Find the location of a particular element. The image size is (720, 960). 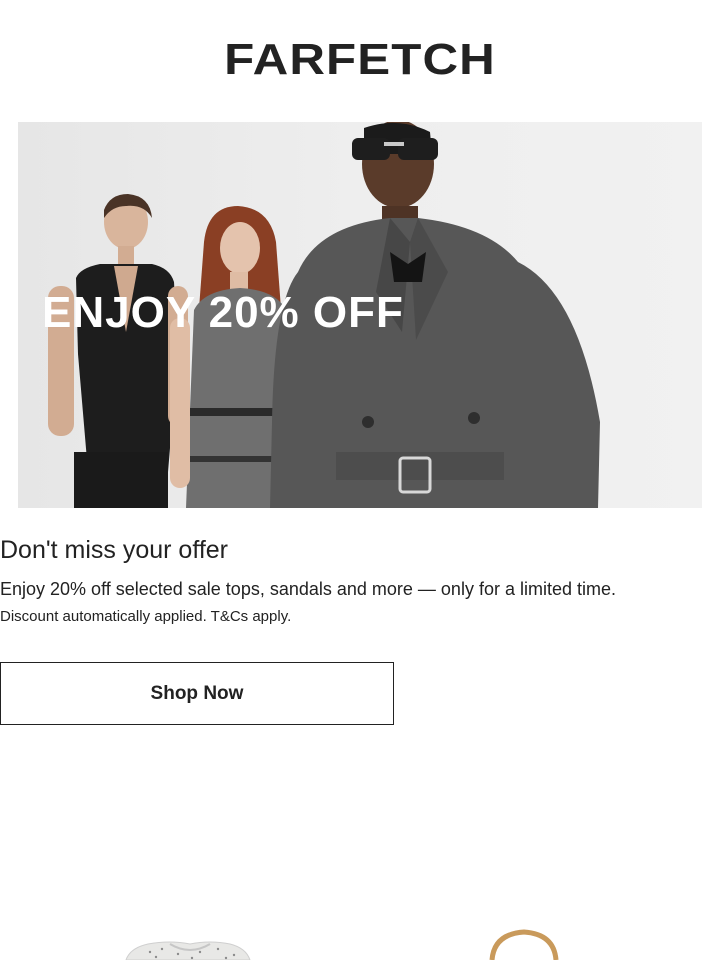

hero-offer-text: ENJOY 20% OFF is located at coordinates (223, 312).